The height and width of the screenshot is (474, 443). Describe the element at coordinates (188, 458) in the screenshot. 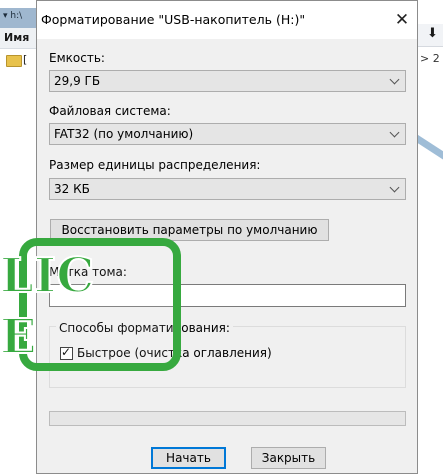

I see `start-button: Начать` at that location.